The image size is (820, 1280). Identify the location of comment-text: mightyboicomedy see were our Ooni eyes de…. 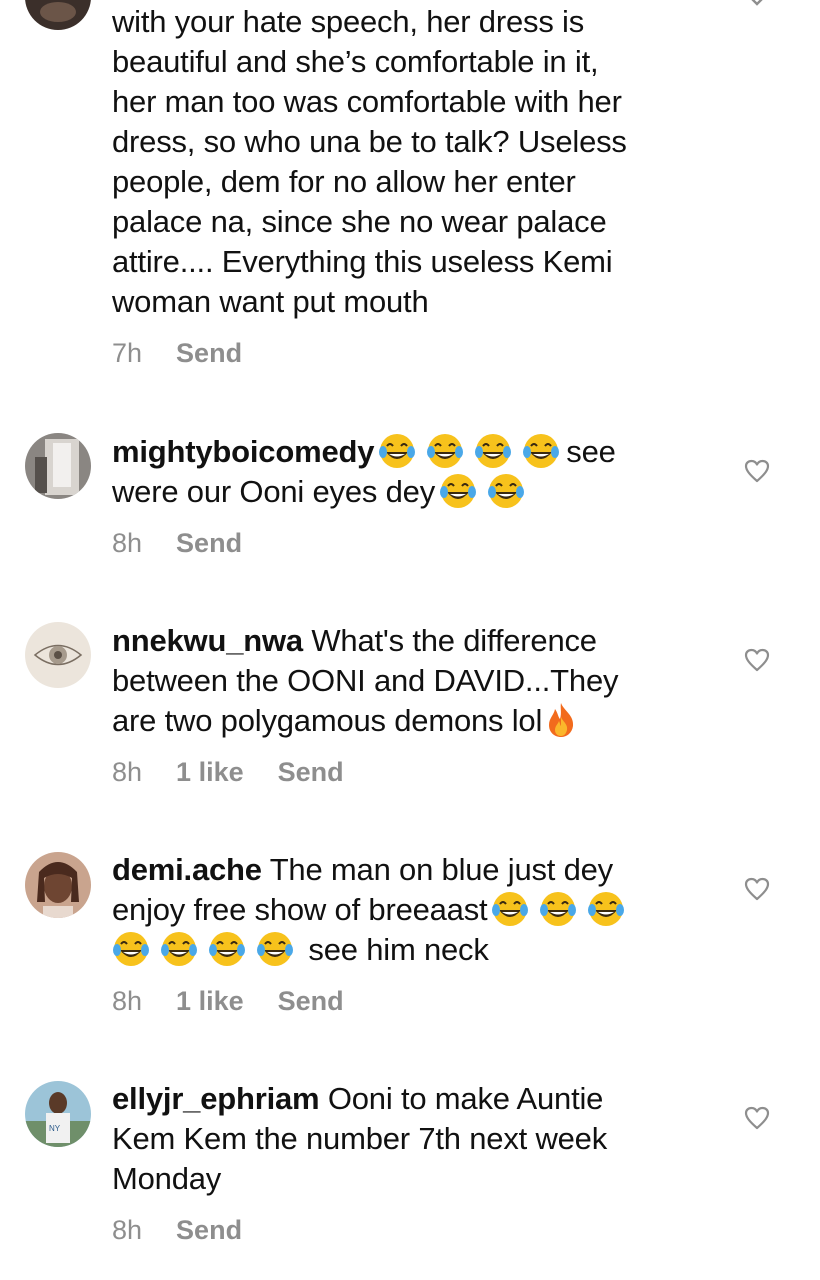
(364, 471).